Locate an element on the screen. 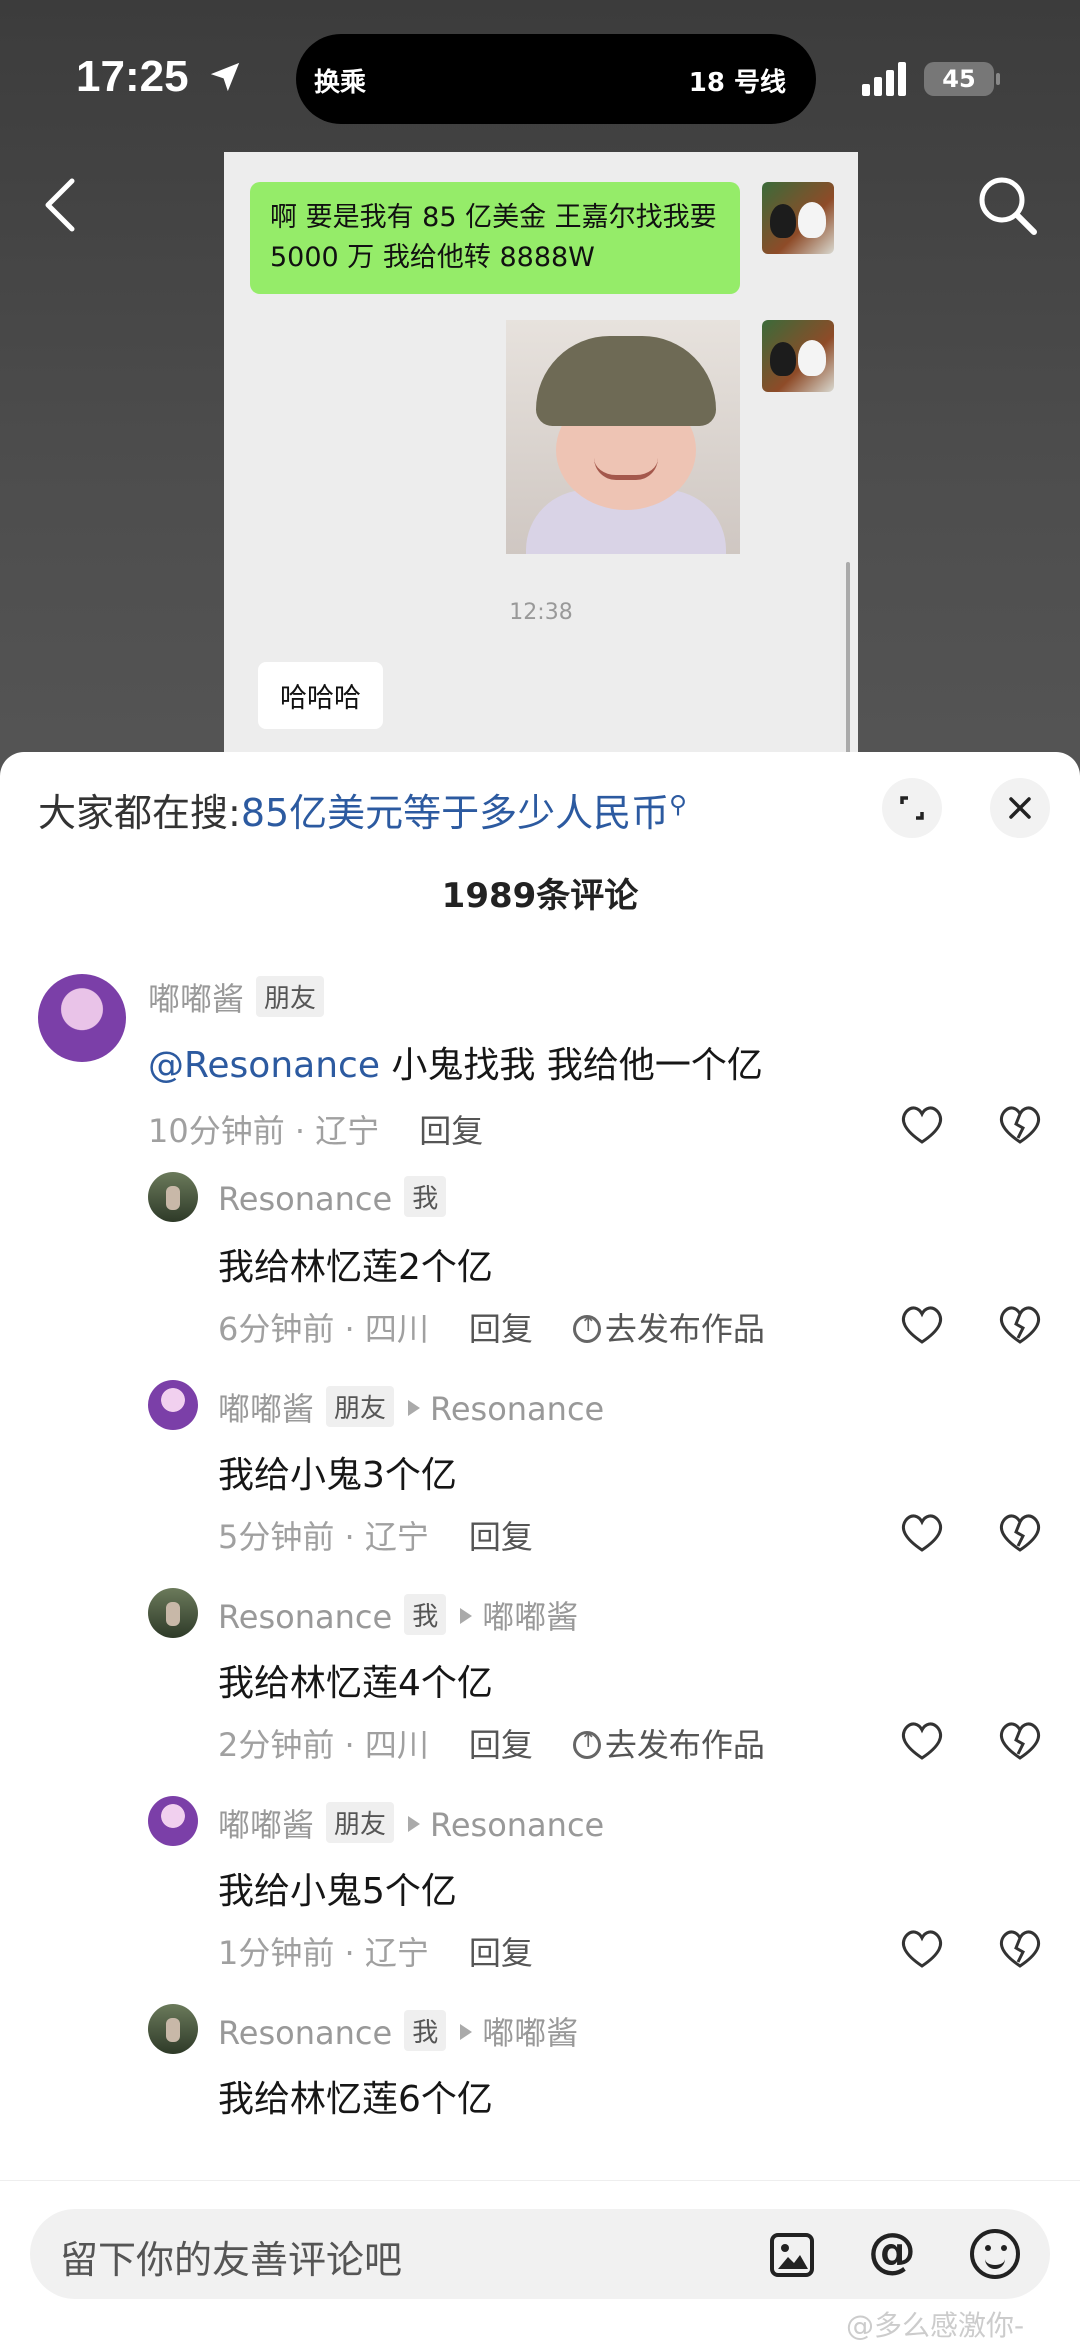 Image resolution: width=1080 pixels, height=2347 pixels. comment-meta: 1分钟前 · 辽宁 回复 is located at coordinates (375, 1951).